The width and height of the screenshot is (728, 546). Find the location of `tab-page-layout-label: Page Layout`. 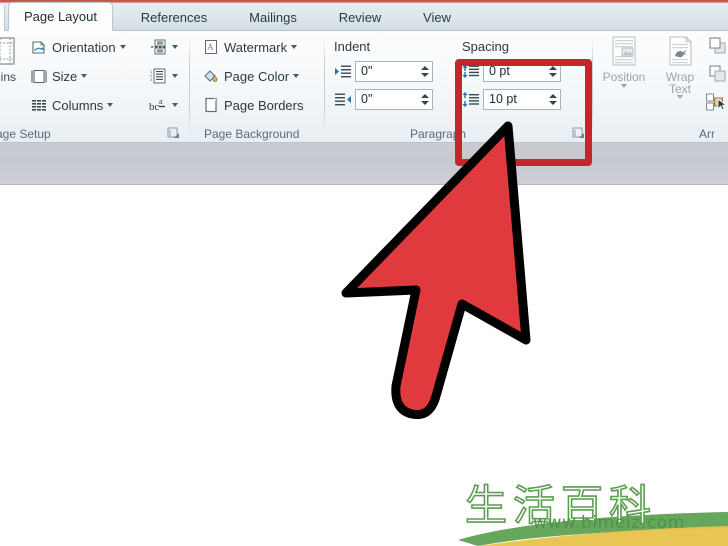

tab-page-layout-label: Page Layout is located at coordinates (60, 16).